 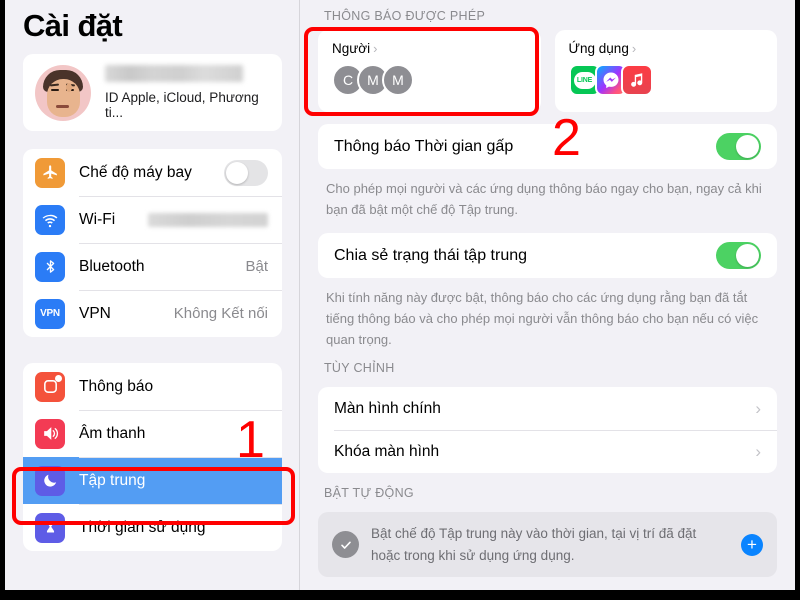 I want to click on share-focus-status-label: Chia sẻ trạng thái tập trung, so click(x=431, y=255).